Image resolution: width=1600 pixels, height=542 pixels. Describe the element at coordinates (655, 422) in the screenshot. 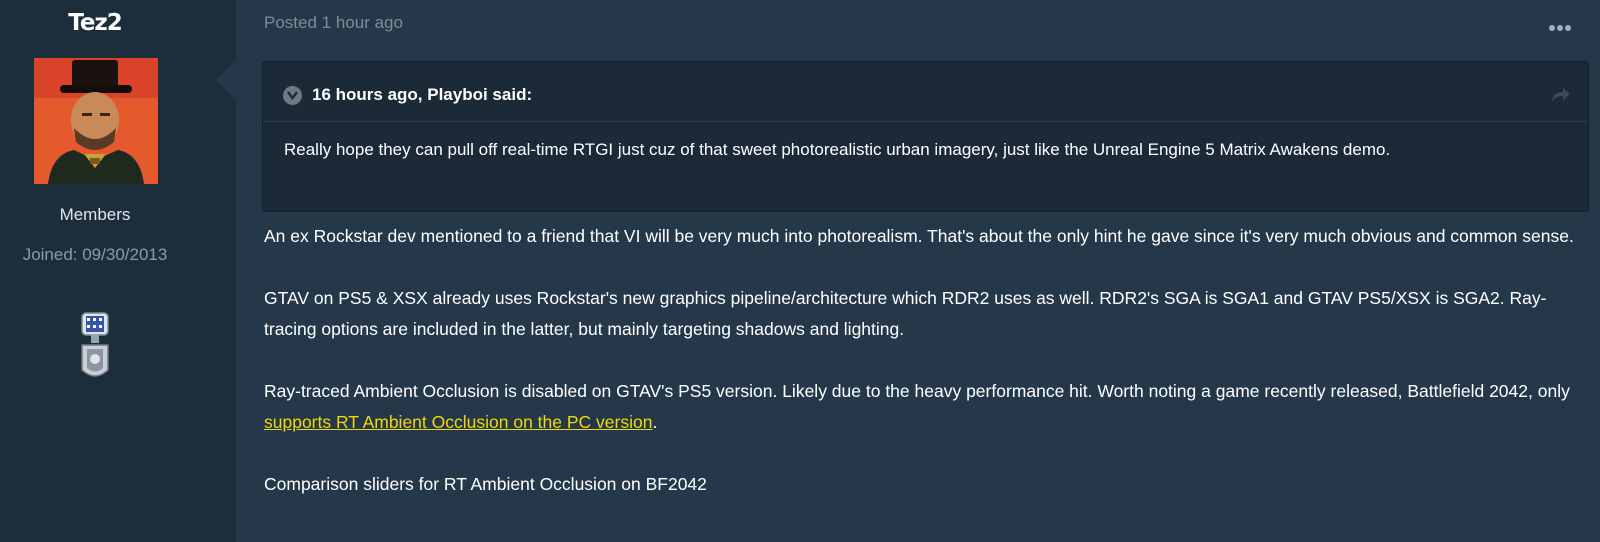

I see `paragraph-text: .` at that location.